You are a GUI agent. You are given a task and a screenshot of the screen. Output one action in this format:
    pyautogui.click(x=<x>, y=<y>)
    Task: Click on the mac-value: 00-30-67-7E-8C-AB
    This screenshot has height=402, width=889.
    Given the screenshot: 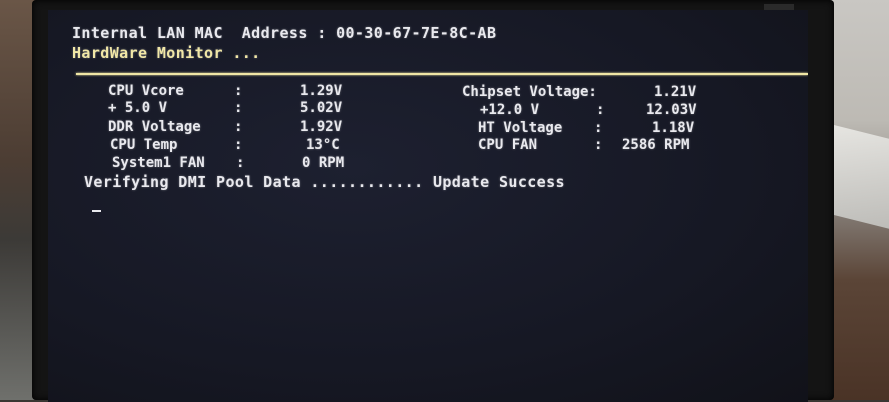 What is the action you would take?
    pyautogui.click(x=416, y=33)
    